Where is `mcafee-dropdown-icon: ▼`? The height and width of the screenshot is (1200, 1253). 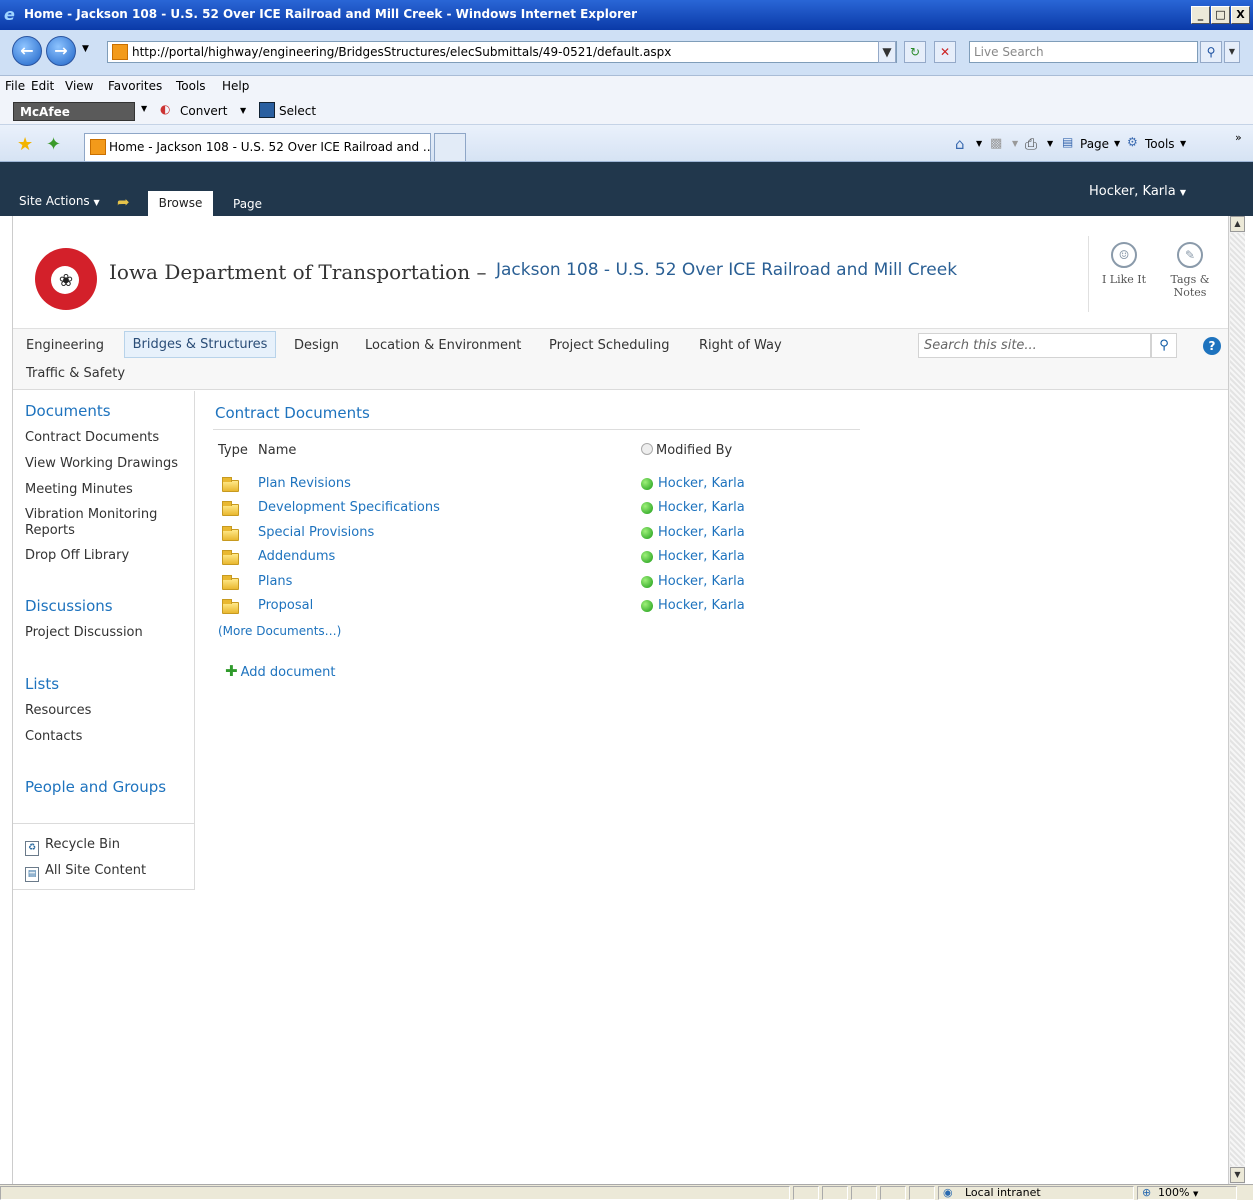 mcafee-dropdown-icon: ▼ is located at coordinates (144, 108).